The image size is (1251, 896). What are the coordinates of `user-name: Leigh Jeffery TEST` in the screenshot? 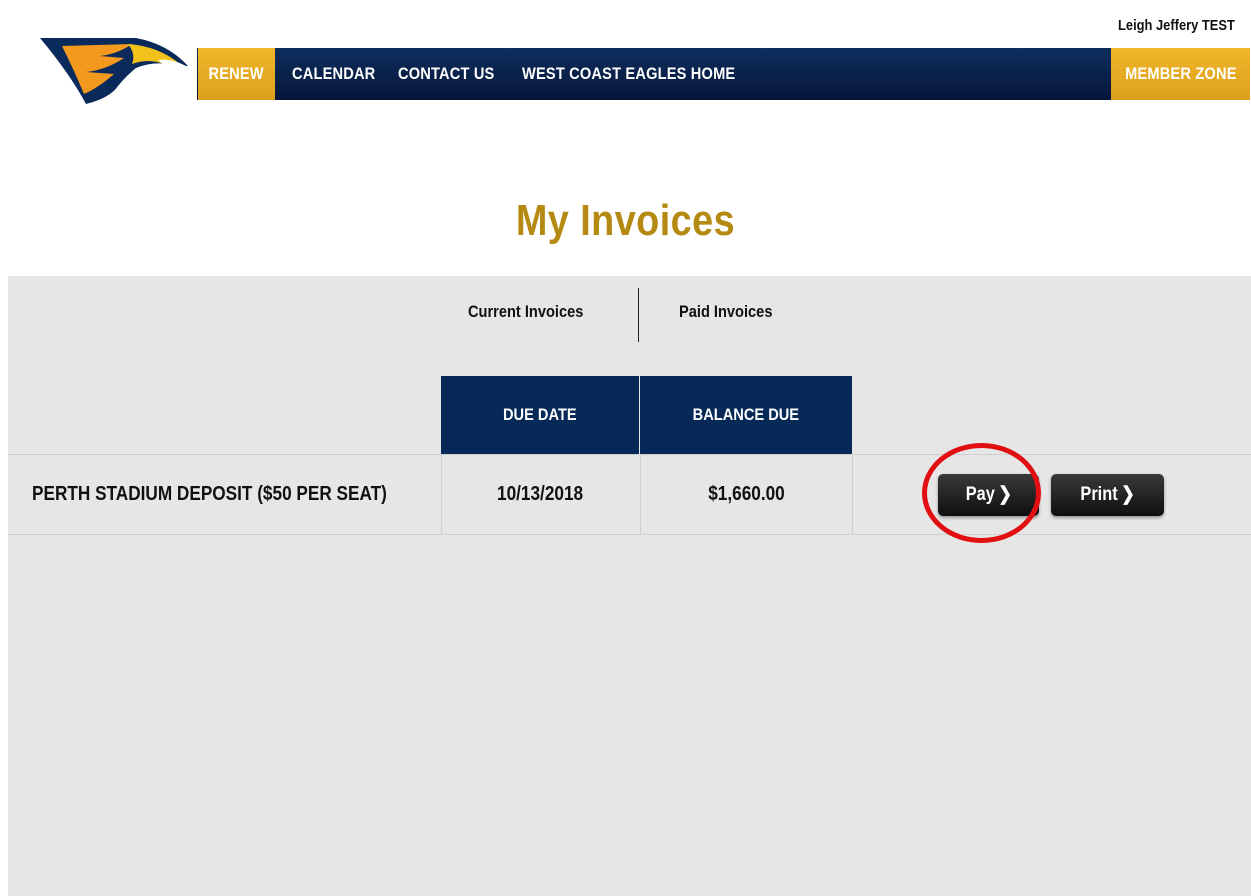 It's located at (1176, 25).